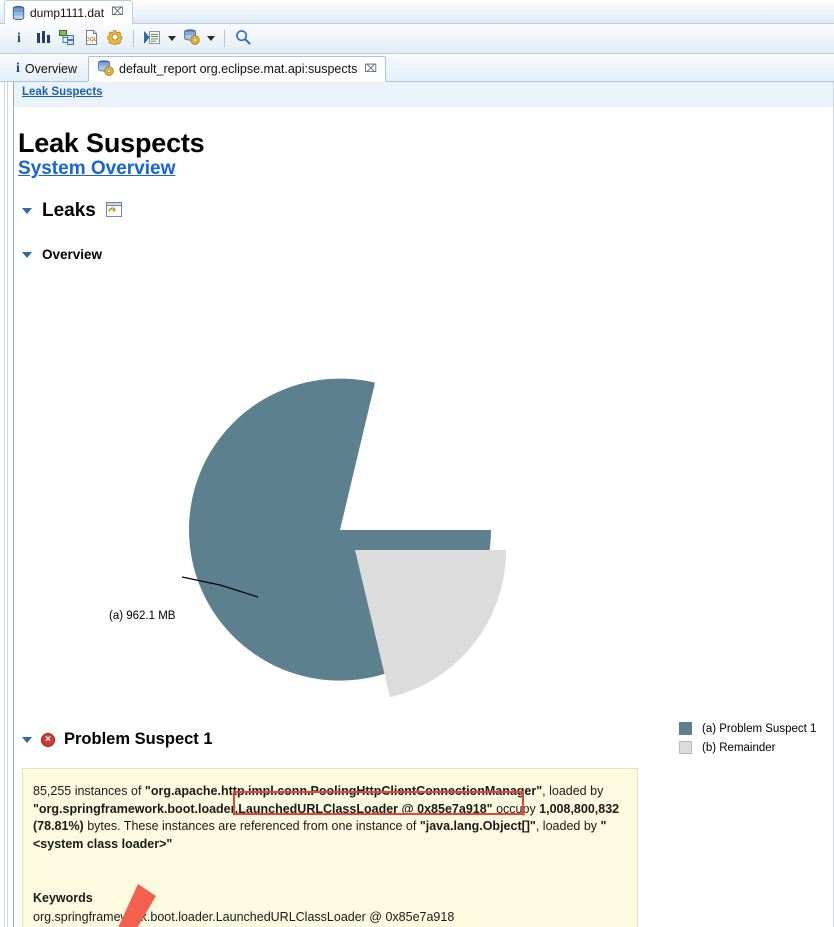 Image resolution: width=834 pixels, height=927 pixels. I want to click on oql-icon: OQL, so click(91, 38).